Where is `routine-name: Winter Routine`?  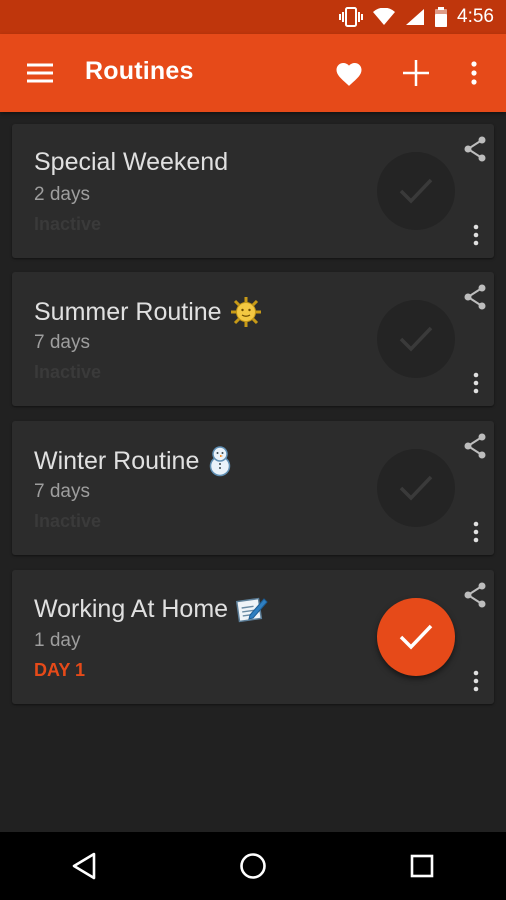
routine-name: Winter Routine is located at coordinates (133, 461).